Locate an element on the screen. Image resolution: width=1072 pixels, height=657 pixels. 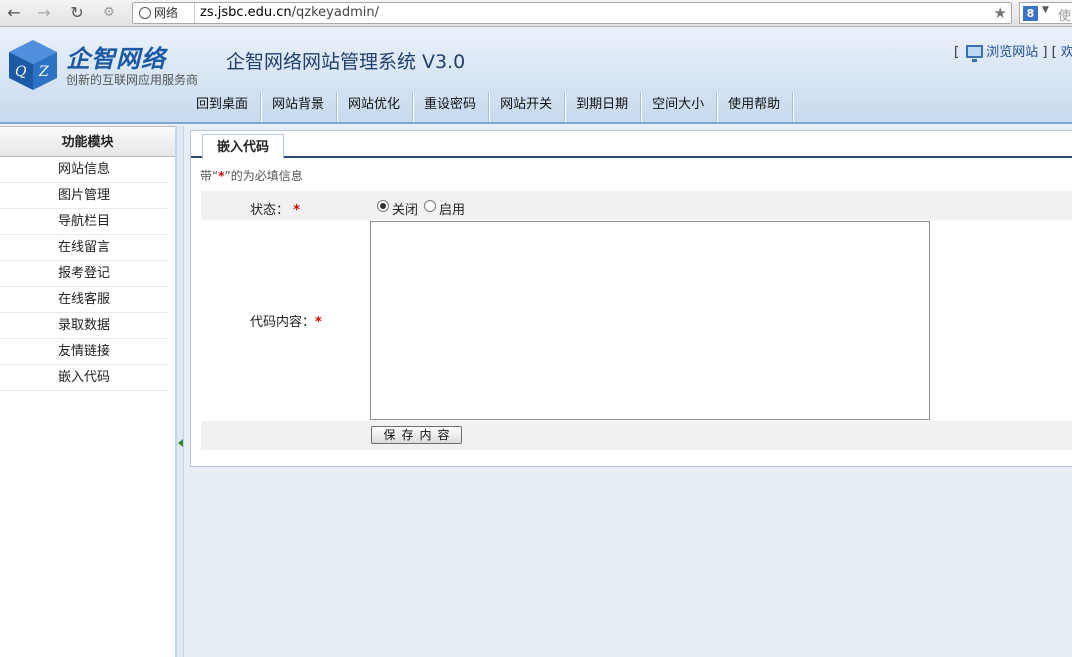
nav-help: 使用帮助 is located at coordinates (755, 107).